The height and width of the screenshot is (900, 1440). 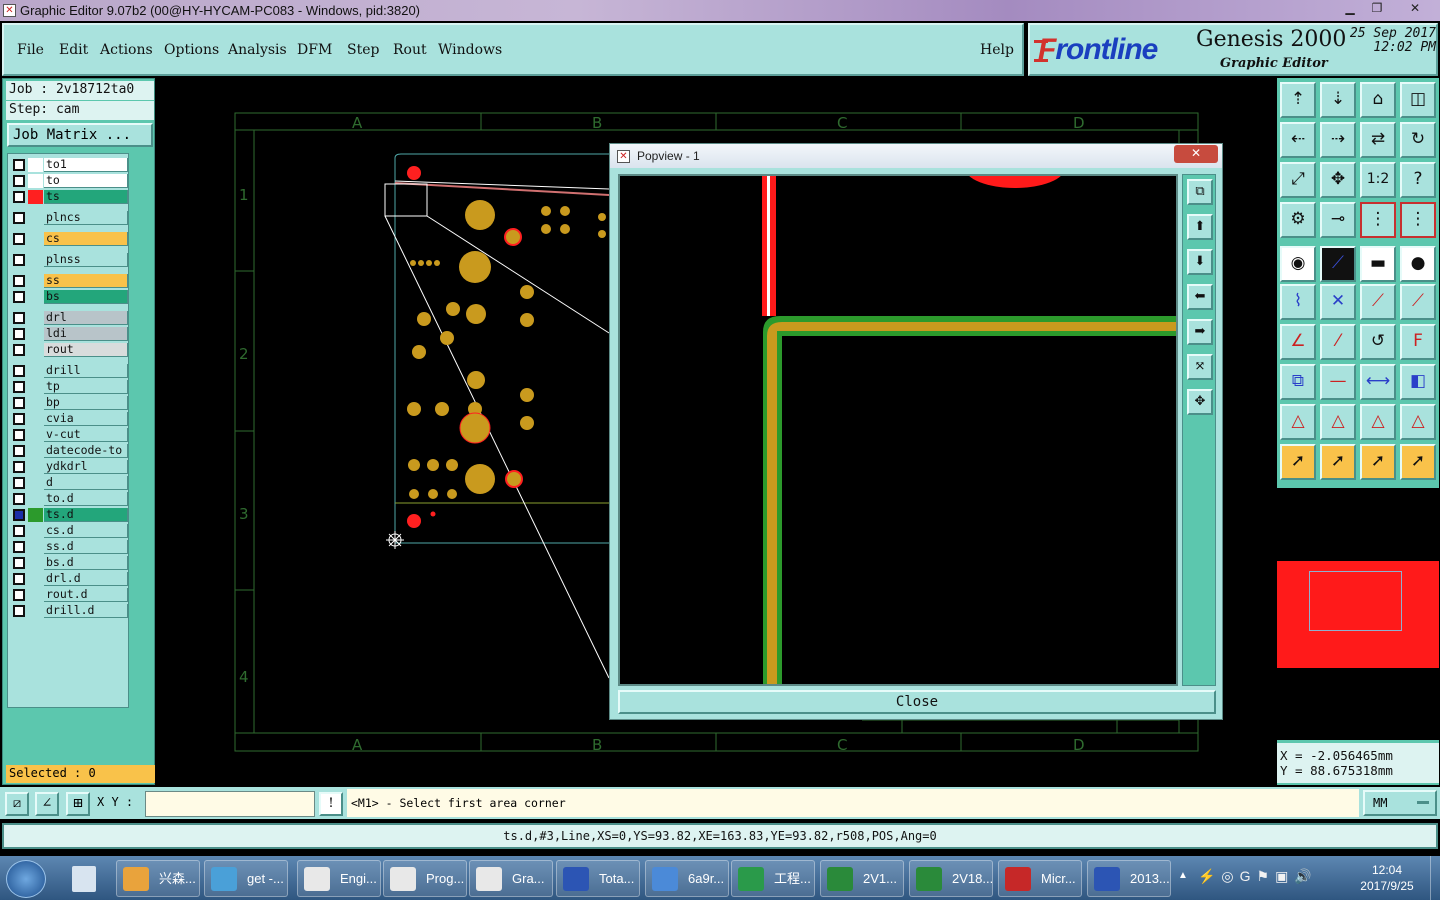 What do you see at coordinates (1338, 302) in the screenshot?
I see `cross-icon: ✕` at bounding box center [1338, 302].